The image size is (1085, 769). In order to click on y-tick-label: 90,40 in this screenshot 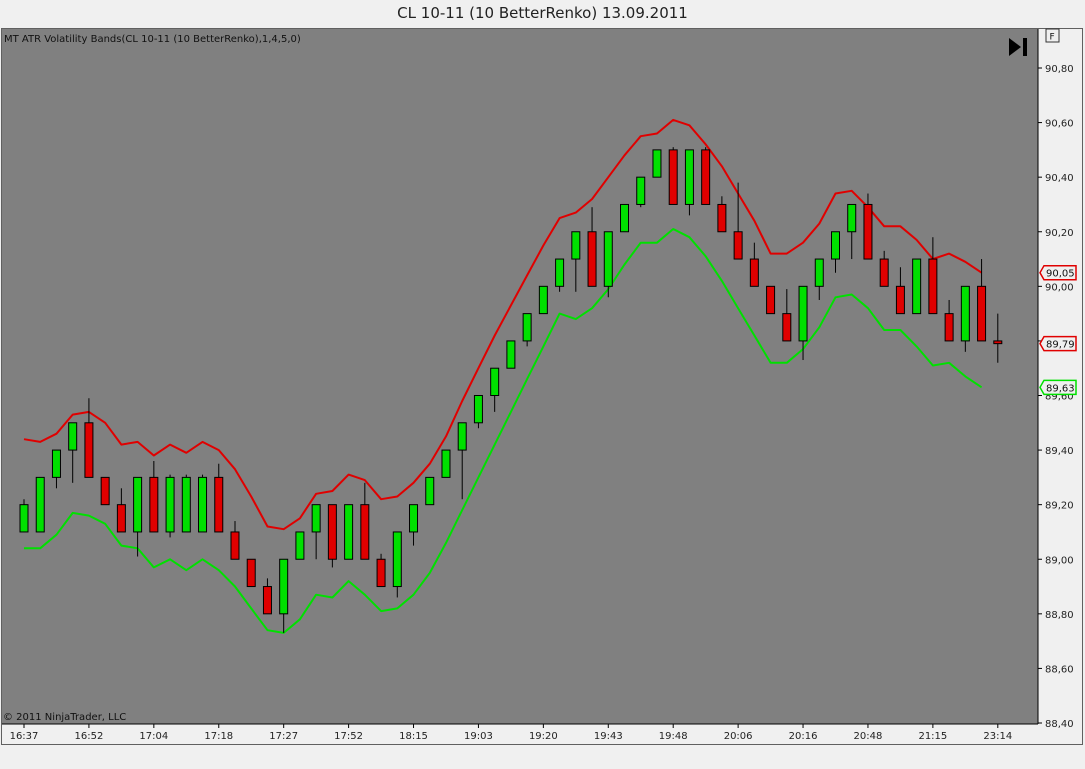, I will do `click(1059, 178)`.